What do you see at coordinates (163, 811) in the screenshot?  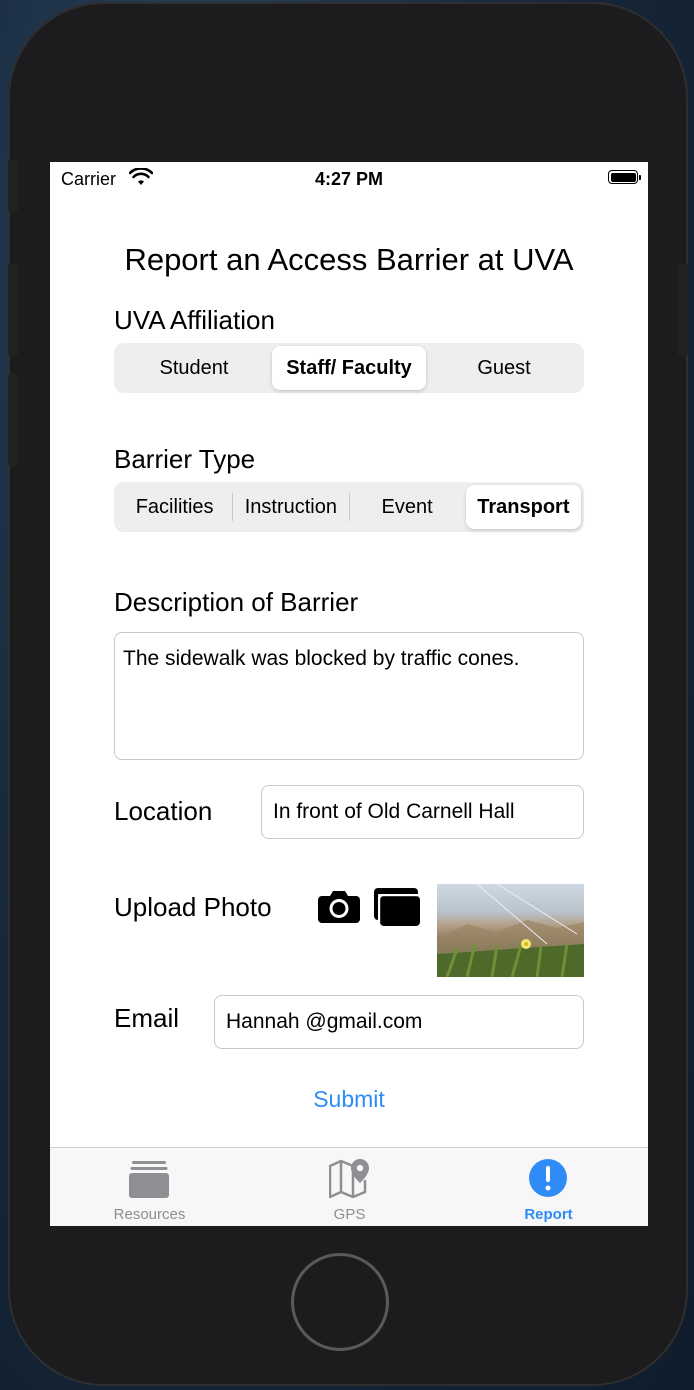 I see `location-label: Location` at bounding box center [163, 811].